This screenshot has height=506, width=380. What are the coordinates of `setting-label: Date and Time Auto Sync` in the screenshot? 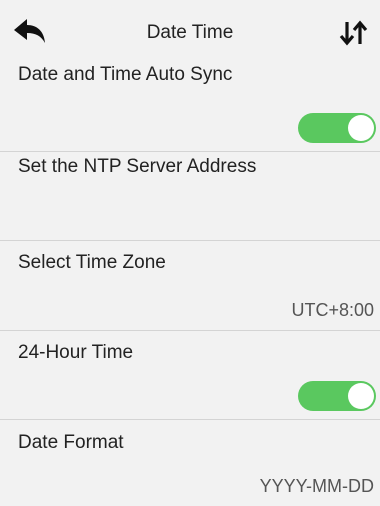 It's located at (125, 74).